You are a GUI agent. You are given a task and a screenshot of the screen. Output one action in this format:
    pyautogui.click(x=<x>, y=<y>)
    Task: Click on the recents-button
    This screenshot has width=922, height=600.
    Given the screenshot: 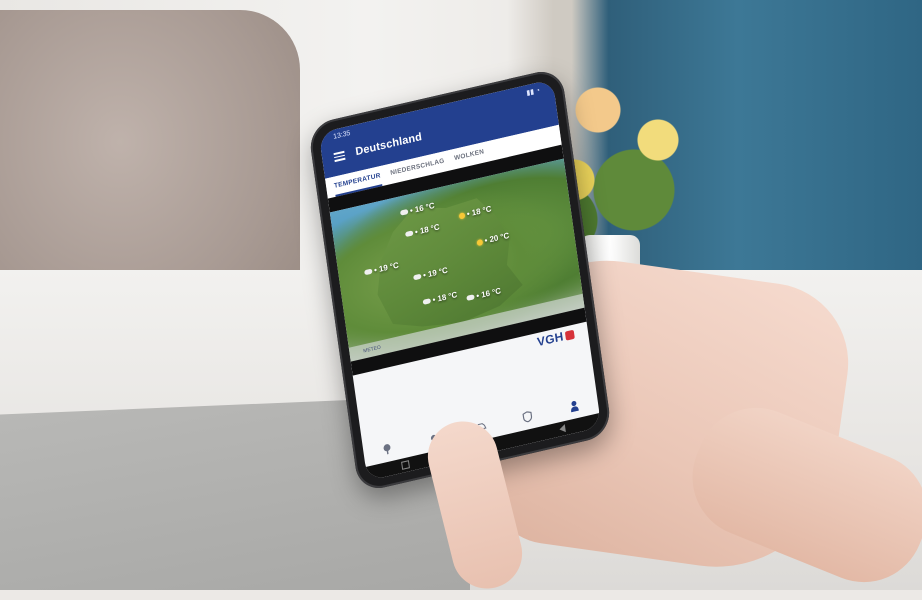 What is the action you would take?
    pyautogui.click(x=406, y=465)
    